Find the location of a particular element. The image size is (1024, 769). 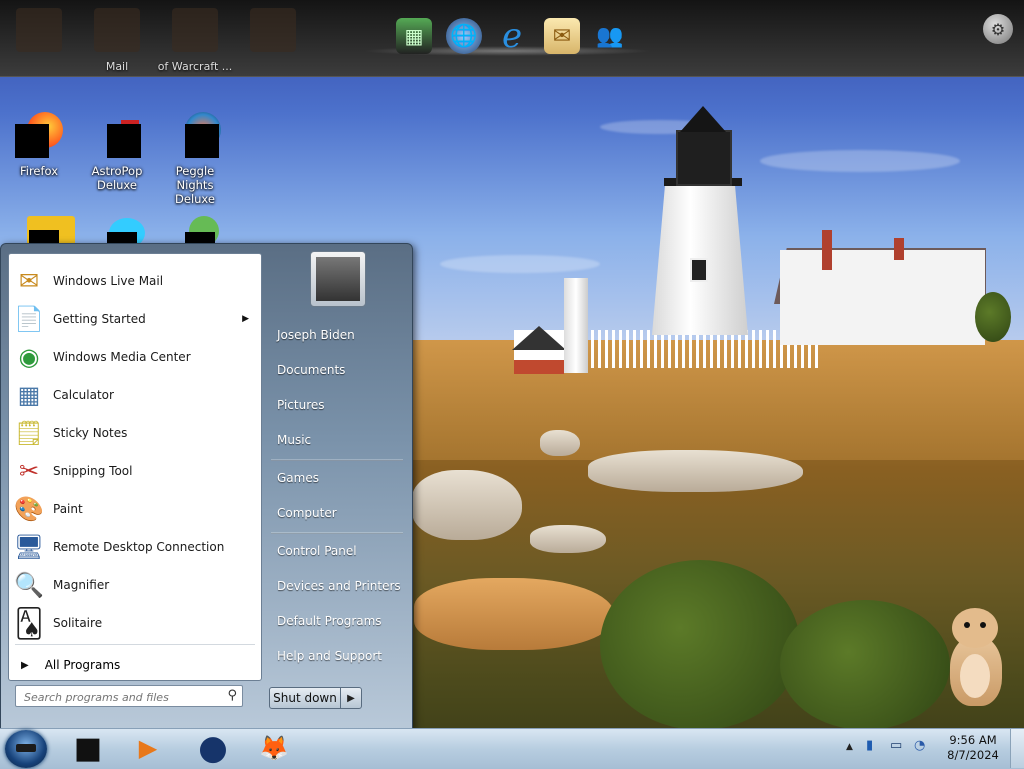

program-label: Snipping Tool is located at coordinates (93, 471).